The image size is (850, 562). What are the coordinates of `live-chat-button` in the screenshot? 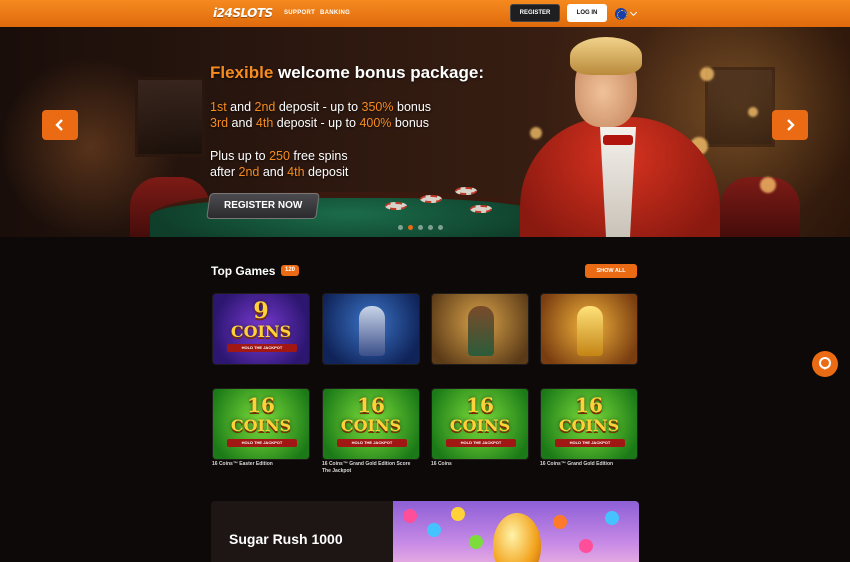 It's located at (825, 364).